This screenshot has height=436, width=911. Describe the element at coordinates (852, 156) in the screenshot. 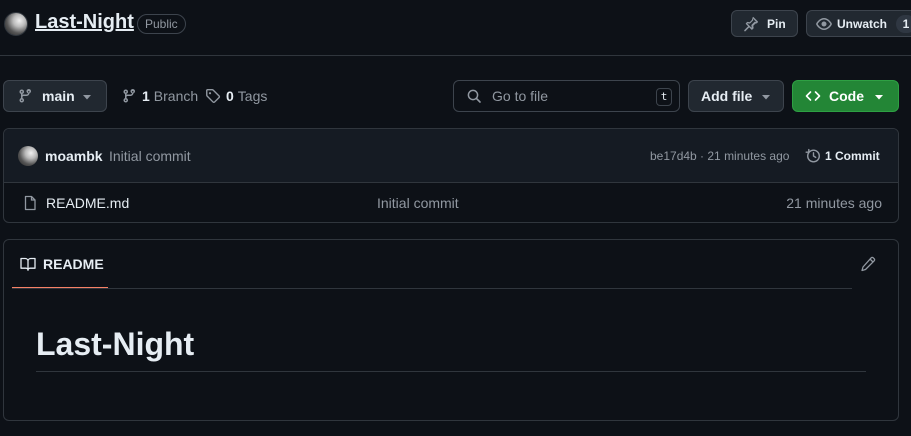

I see `commit-count-label: 1 Commit` at that location.